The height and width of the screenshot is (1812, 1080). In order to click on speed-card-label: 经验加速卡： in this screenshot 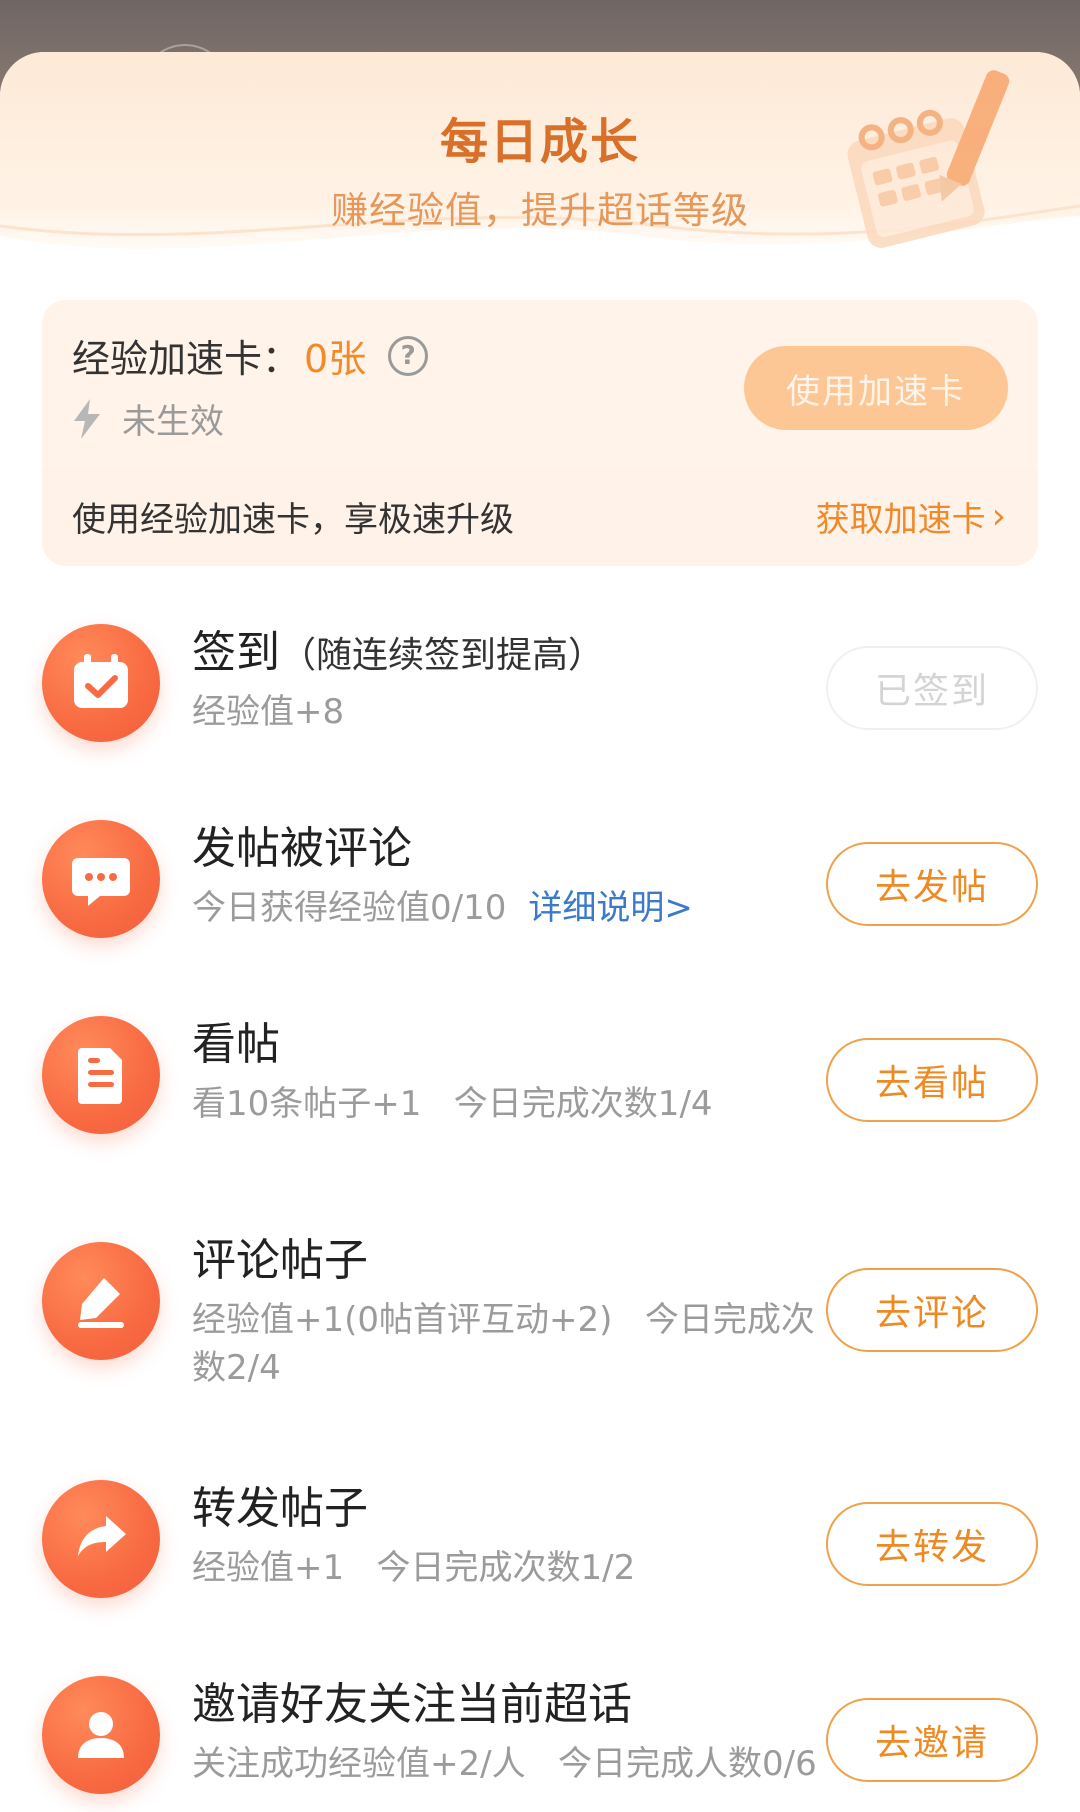, I will do `click(186, 359)`.